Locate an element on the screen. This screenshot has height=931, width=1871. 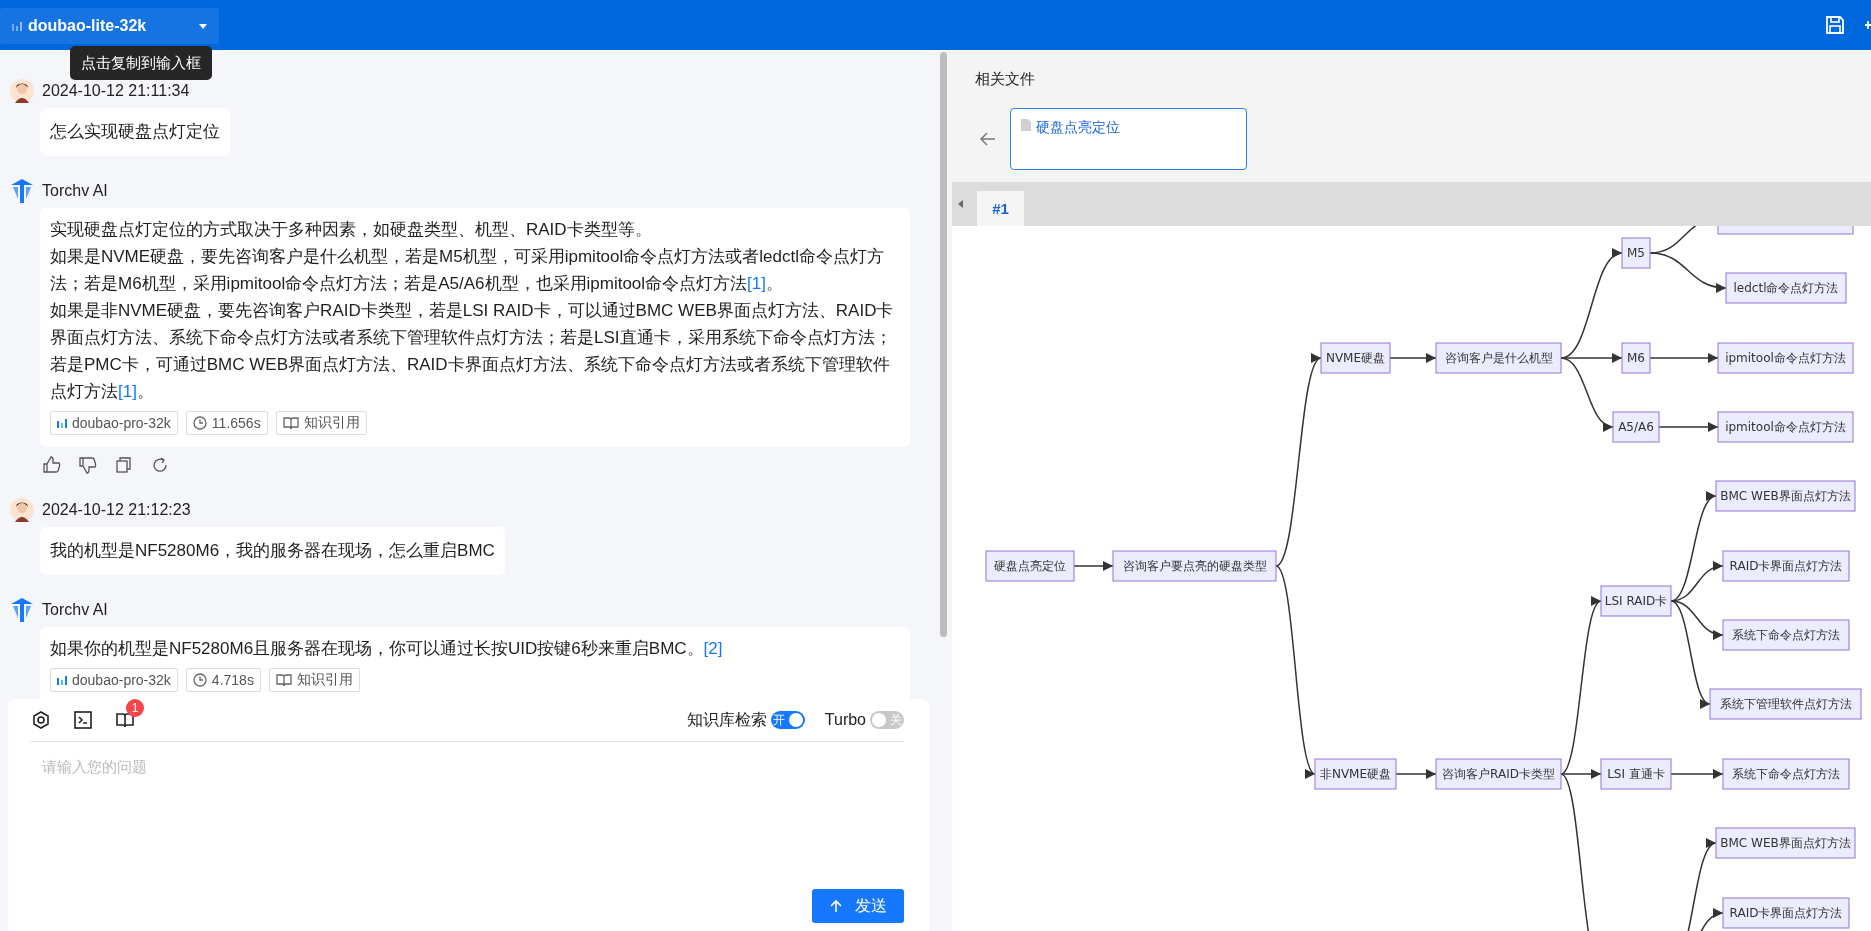
diagram-node: M5 is located at coordinates (1636, 253).